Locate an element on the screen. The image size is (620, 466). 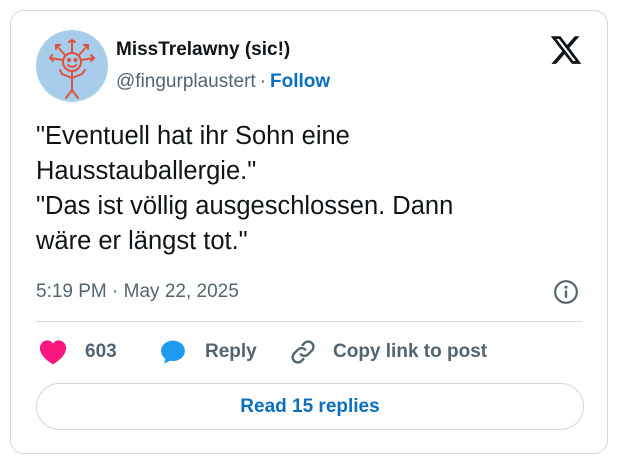
read-replies-button: Read 15 replies is located at coordinates (310, 406).